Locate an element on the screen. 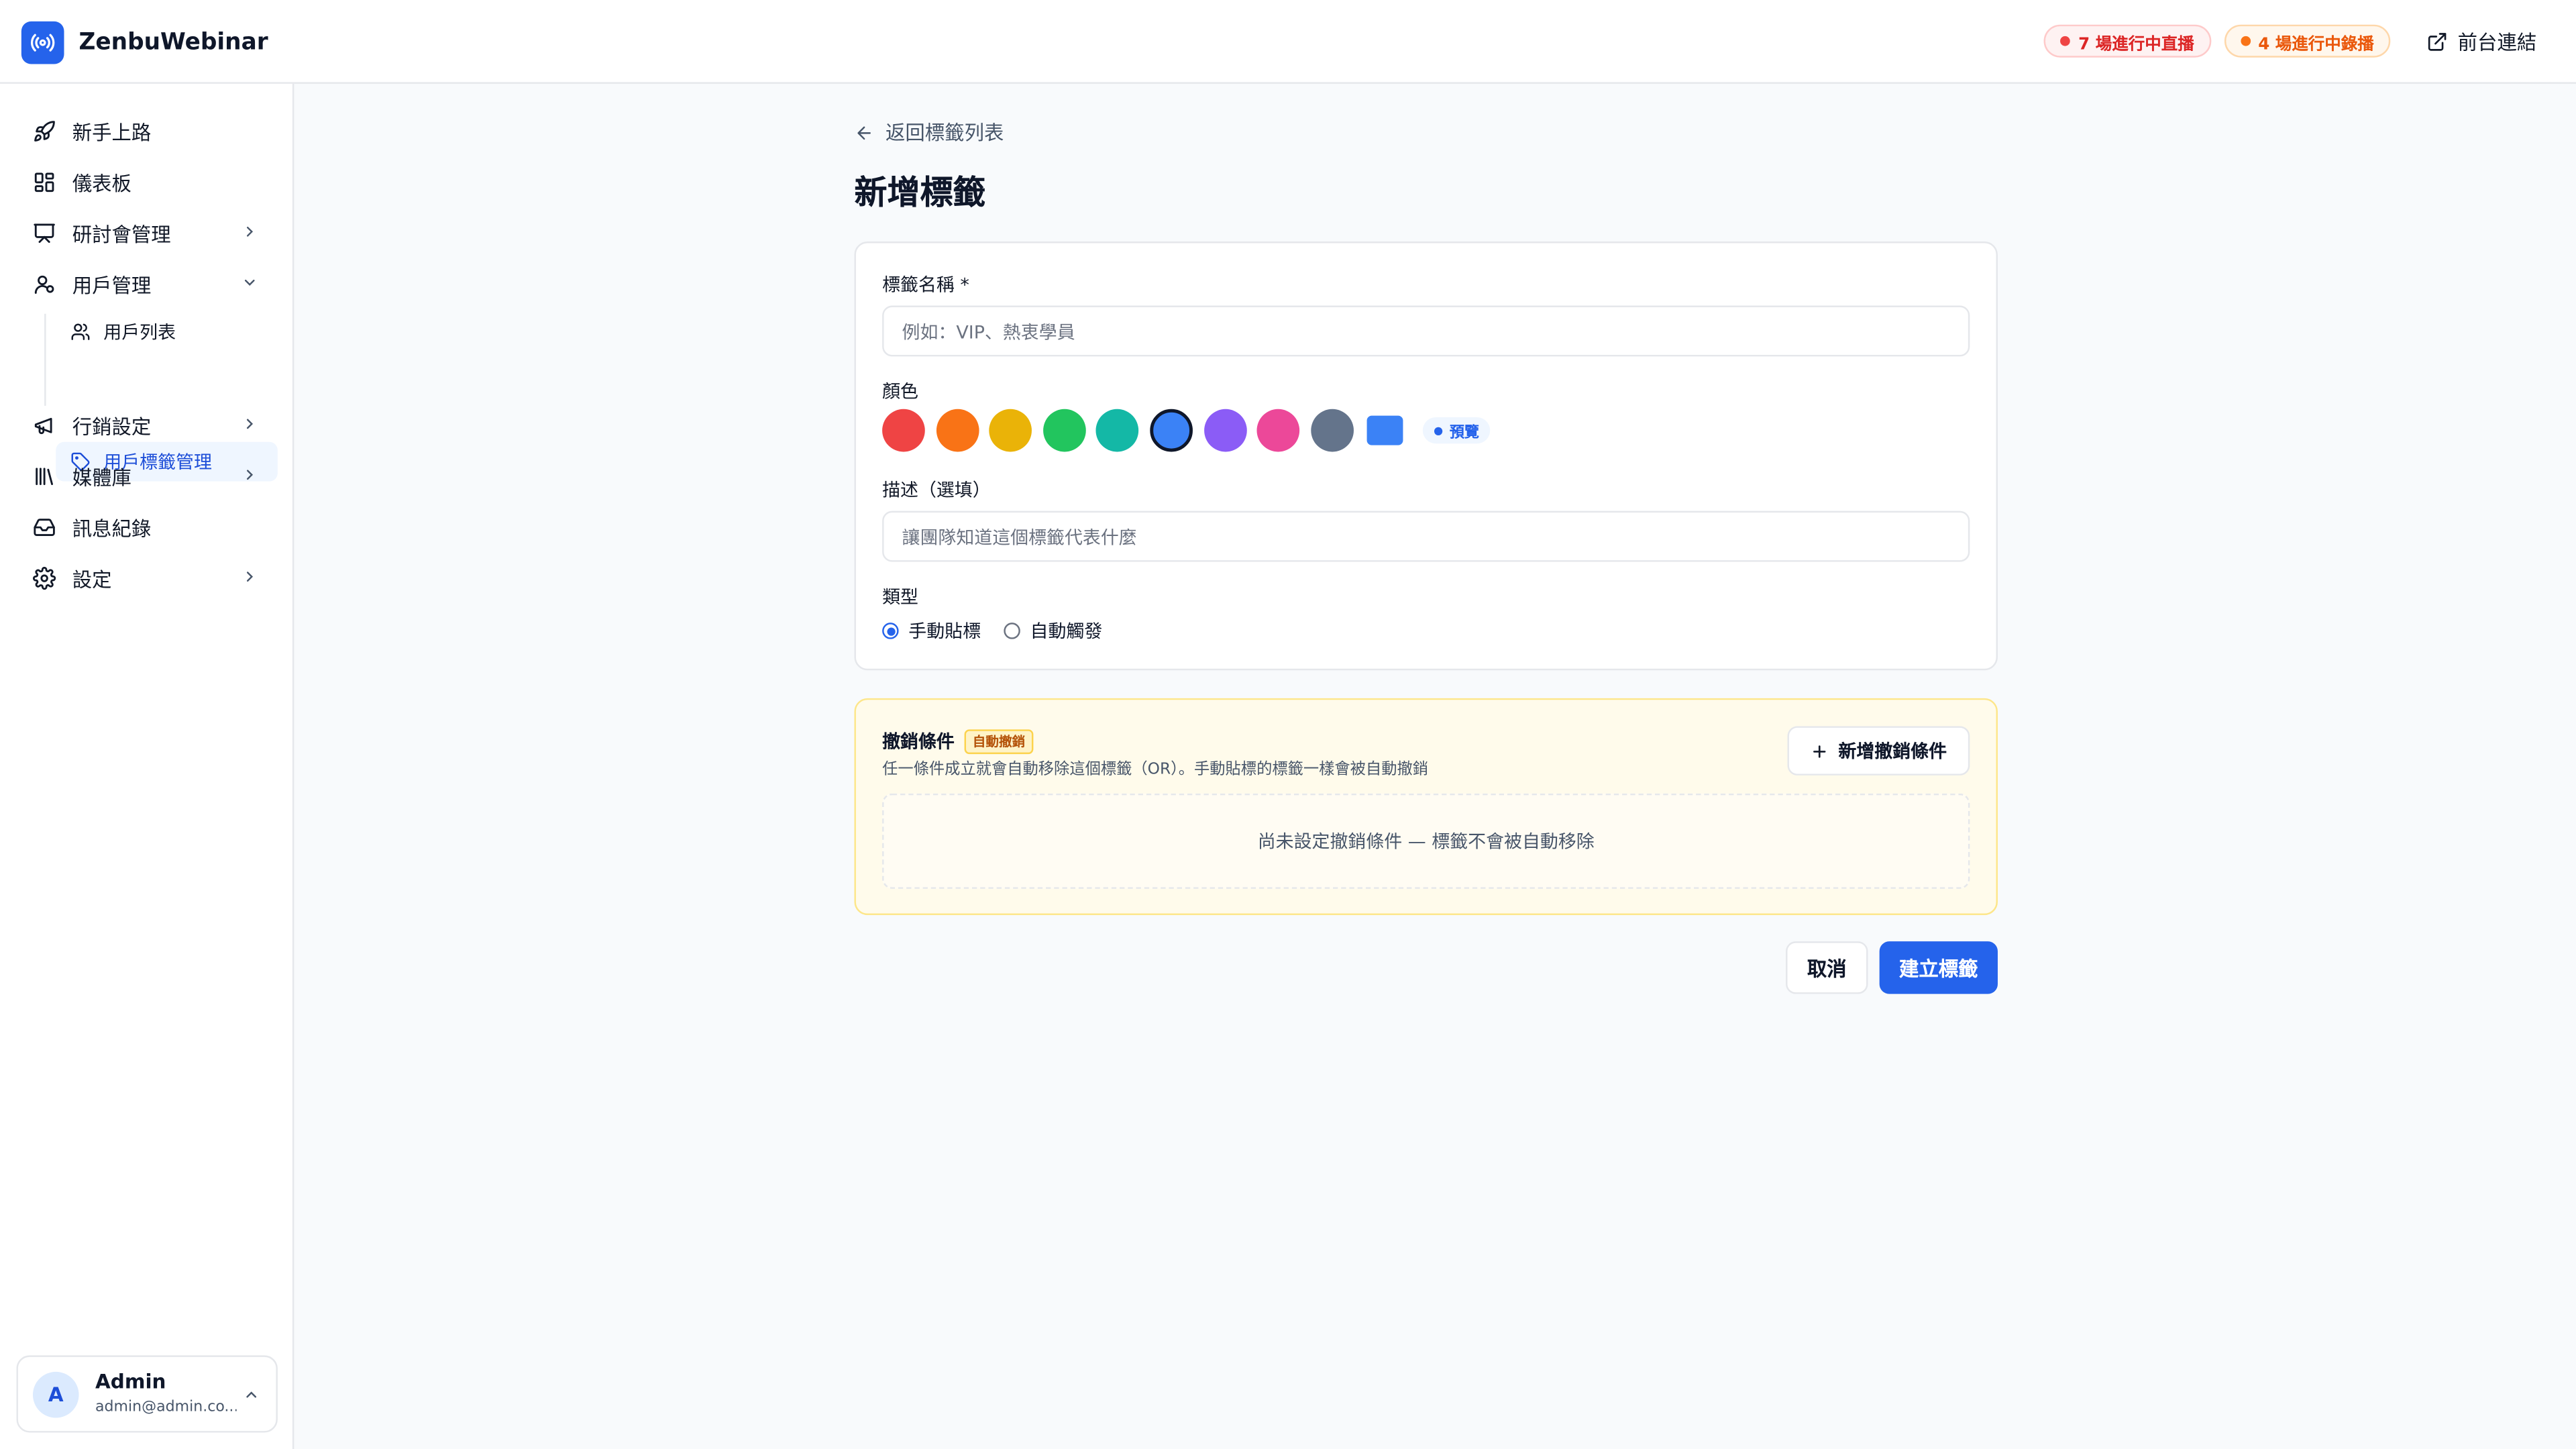  inbox-icon is located at coordinates (44, 527).